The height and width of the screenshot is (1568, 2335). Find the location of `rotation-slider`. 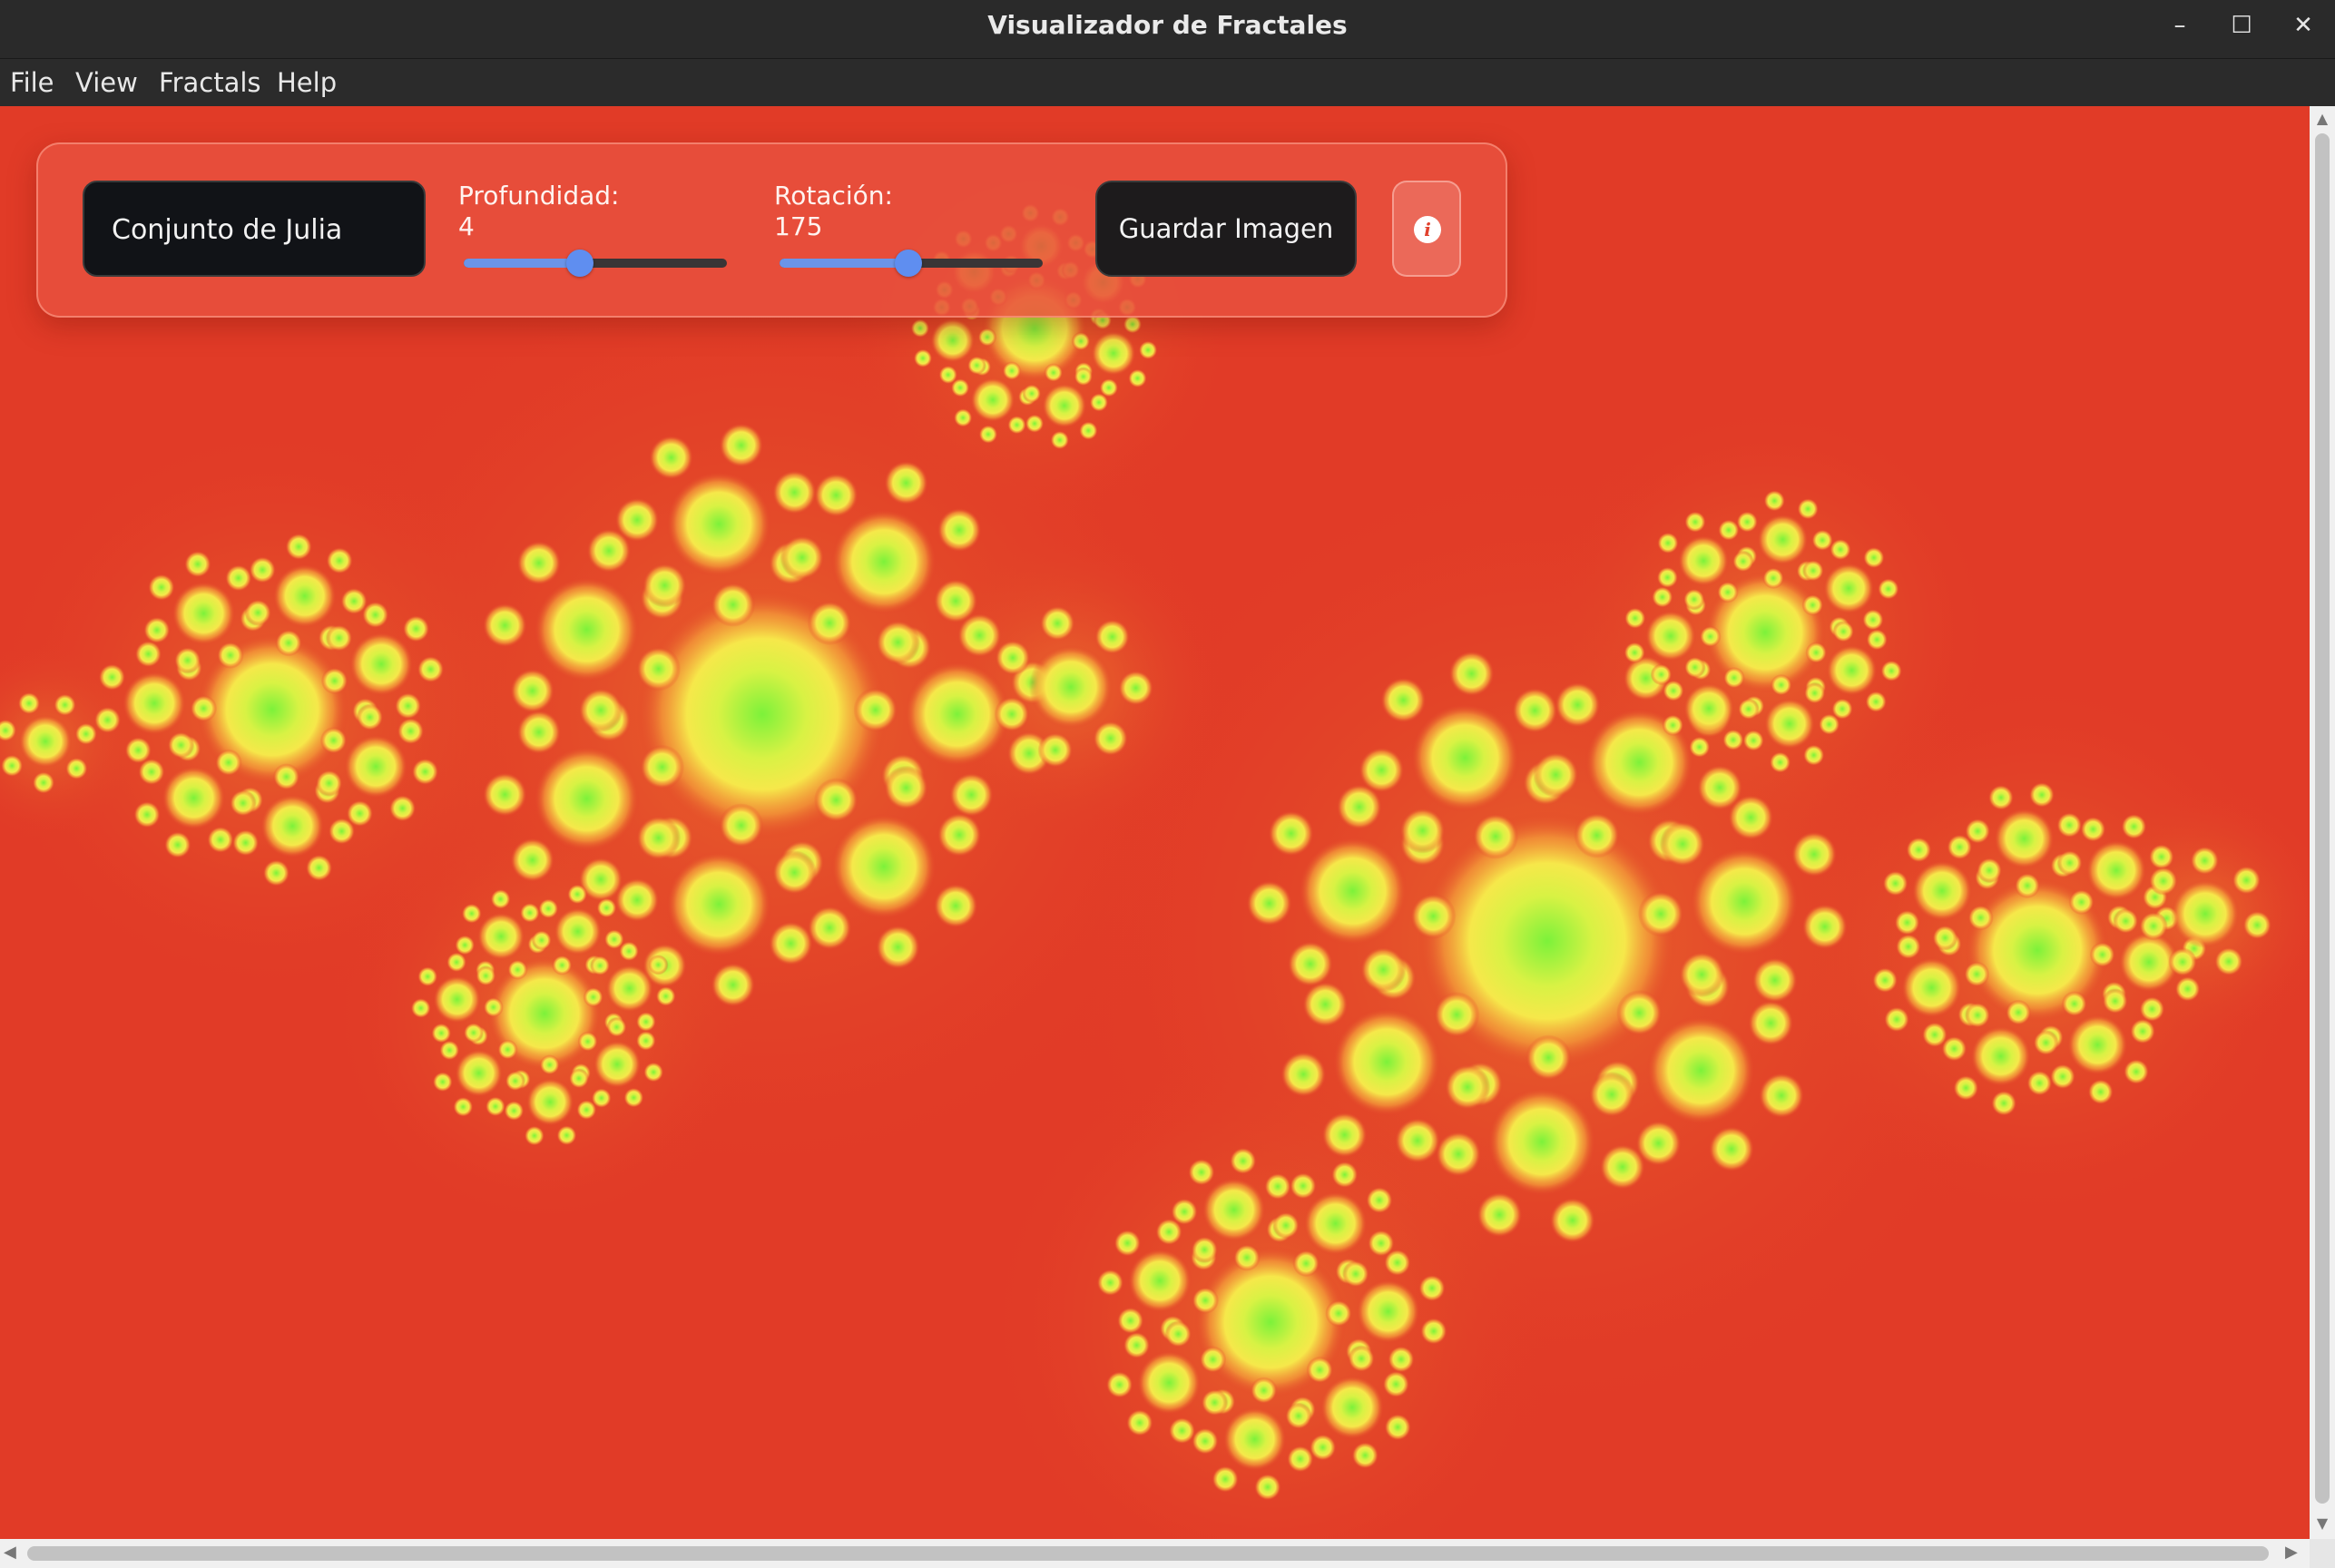

rotation-slider is located at coordinates (912, 263).